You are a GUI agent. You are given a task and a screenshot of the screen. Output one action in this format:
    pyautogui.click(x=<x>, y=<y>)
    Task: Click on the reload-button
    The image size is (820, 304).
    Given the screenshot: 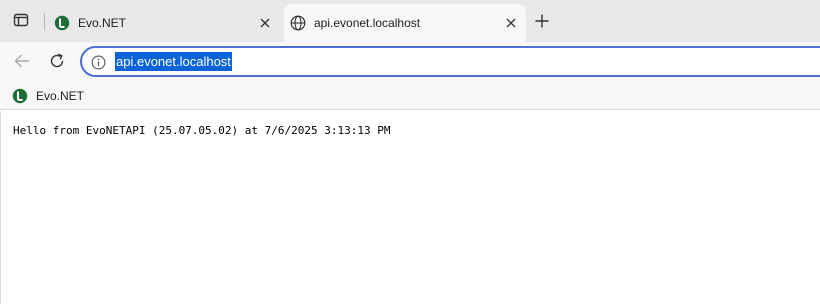 What is the action you would take?
    pyautogui.click(x=57, y=62)
    